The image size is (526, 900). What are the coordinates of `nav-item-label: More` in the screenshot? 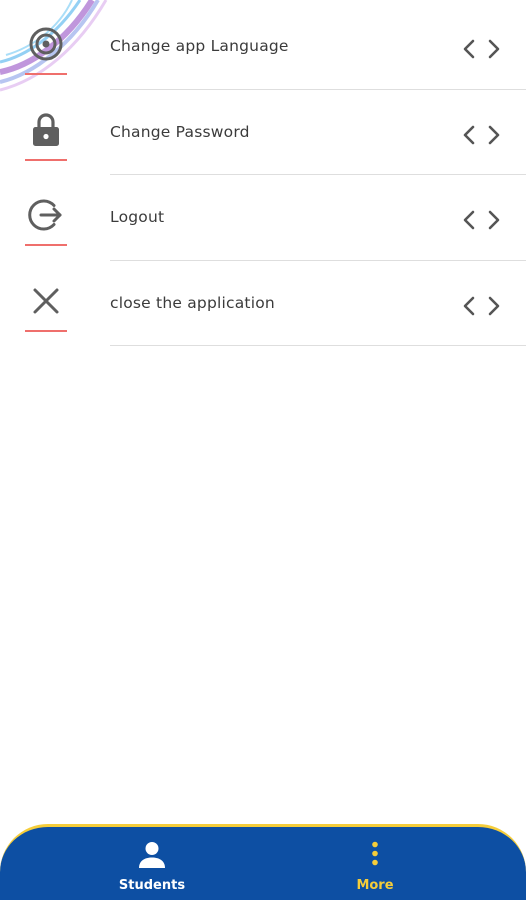 It's located at (375, 885).